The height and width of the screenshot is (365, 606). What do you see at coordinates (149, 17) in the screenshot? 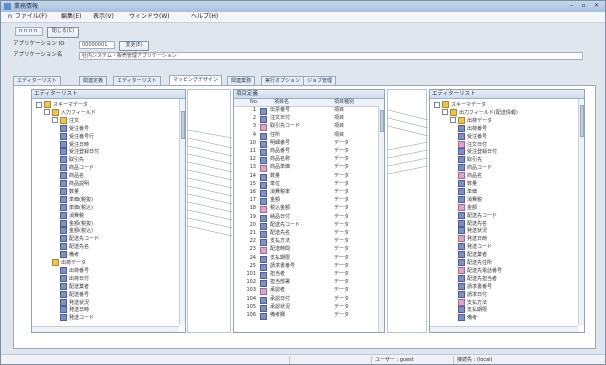
I see `menu-window: ウィンドウ(W)` at bounding box center [149, 17].